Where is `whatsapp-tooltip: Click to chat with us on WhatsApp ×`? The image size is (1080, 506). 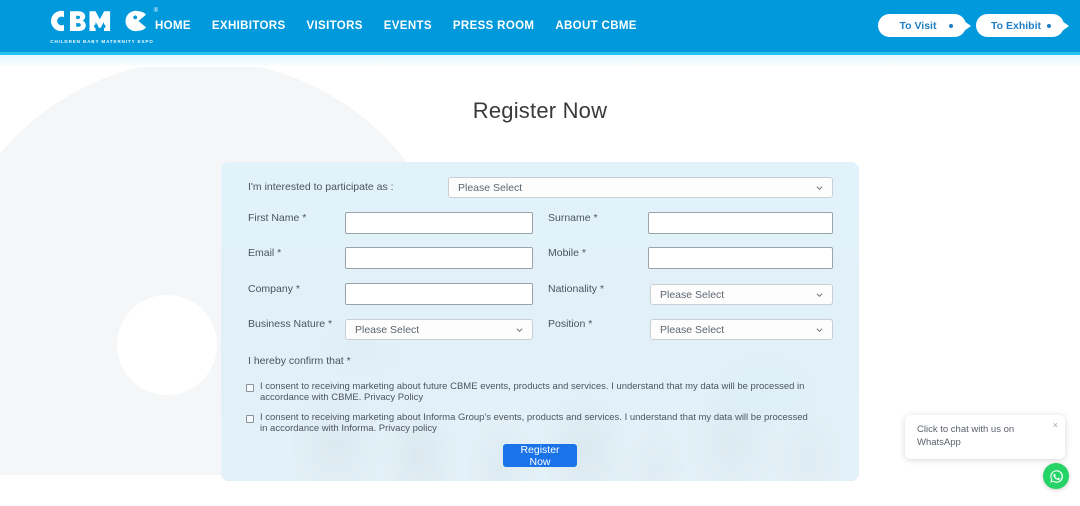 whatsapp-tooltip: Click to chat with us on WhatsApp × is located at coordinates (985, 437).